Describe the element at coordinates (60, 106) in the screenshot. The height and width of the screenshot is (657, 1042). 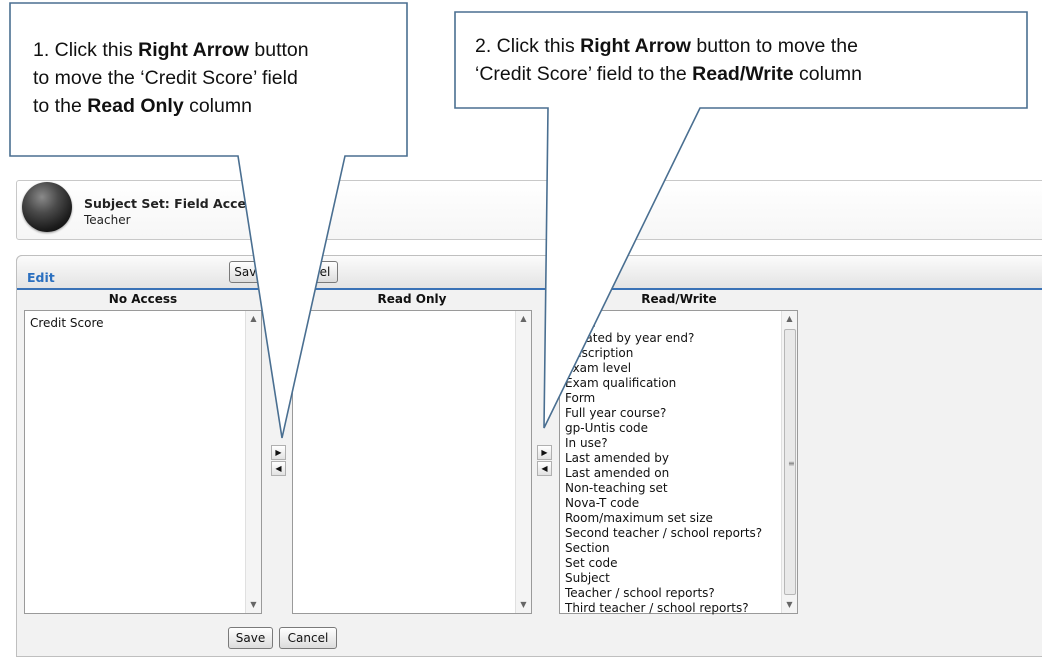
I see `callout-text-segment: to the` at that location.